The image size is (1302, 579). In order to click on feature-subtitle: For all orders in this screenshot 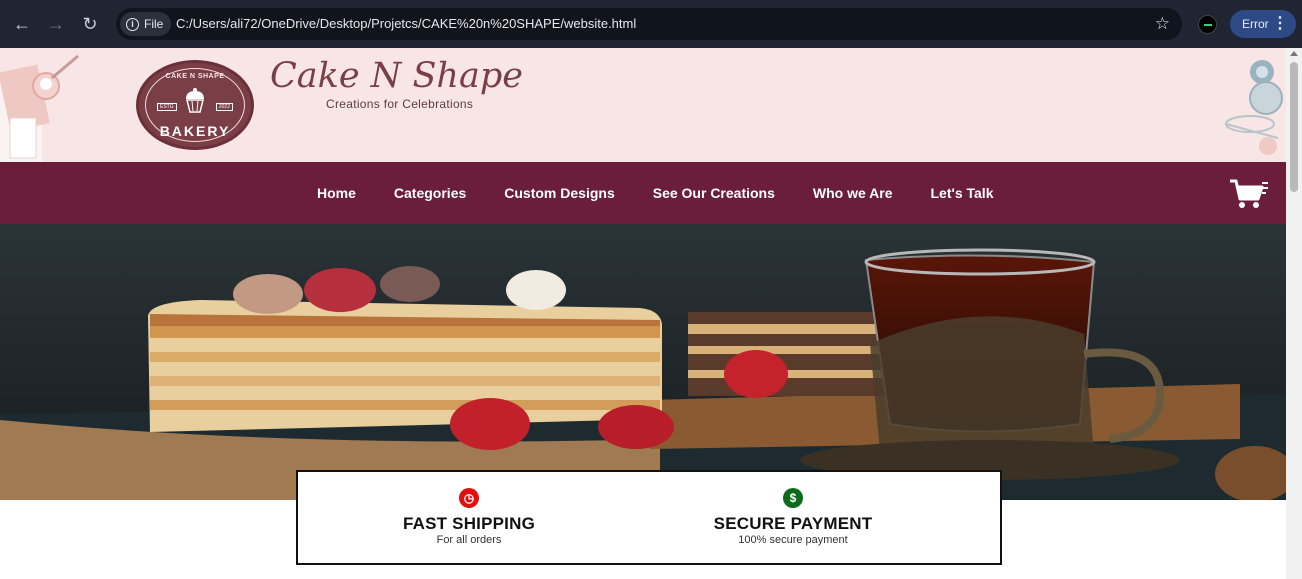, I will do `click(469, 540)`.